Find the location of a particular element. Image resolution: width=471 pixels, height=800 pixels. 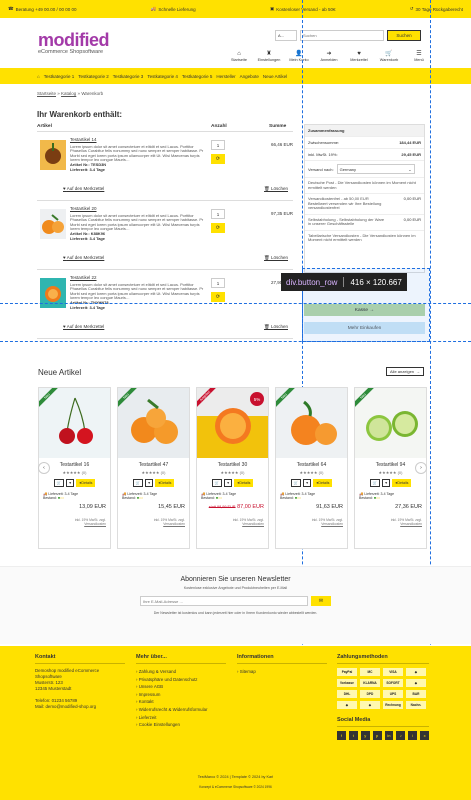

footer-link: › Sitemap is located at coordinates (282, 672).